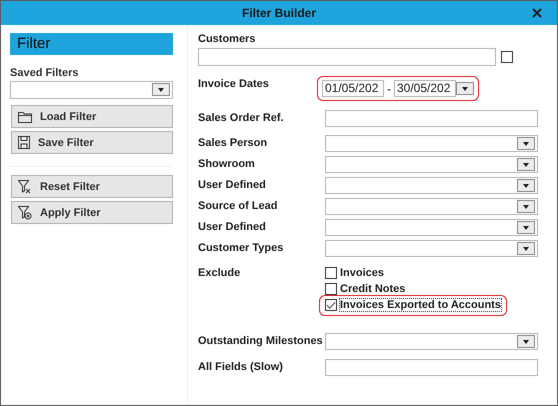 The image size is (558, 406). What do you see at coordinates (234, 84) in the screenshot?
I see `field-label: Invoice Dates` at bounding box center [234, 84].